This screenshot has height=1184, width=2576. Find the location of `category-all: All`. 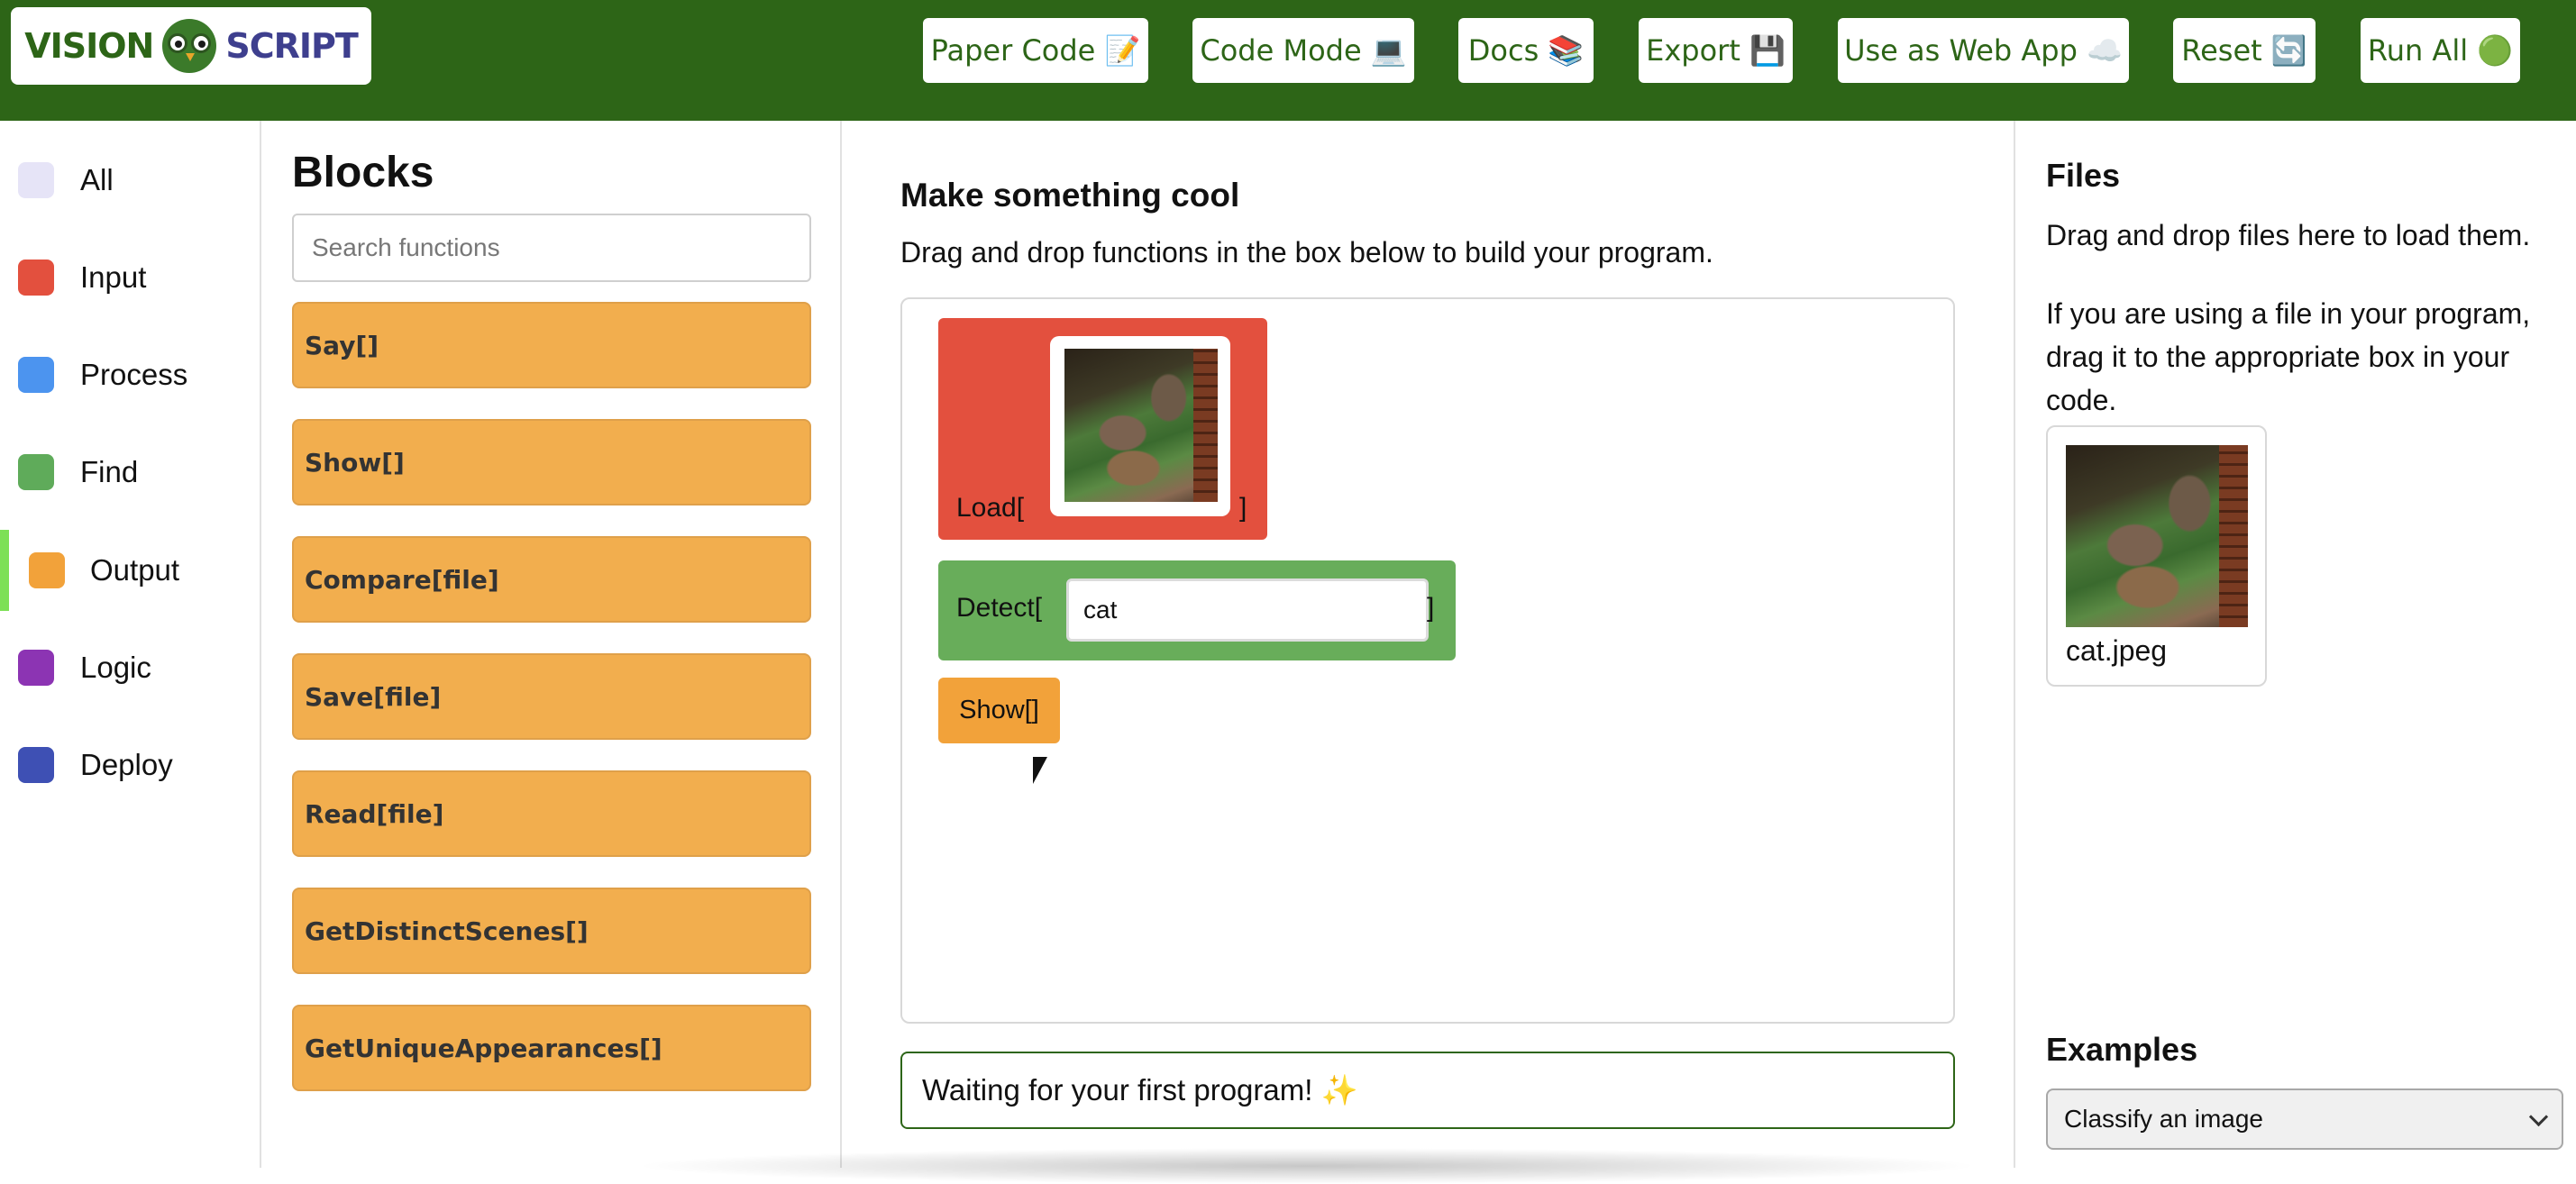

category-all: All is located at coordinates (130, 180).